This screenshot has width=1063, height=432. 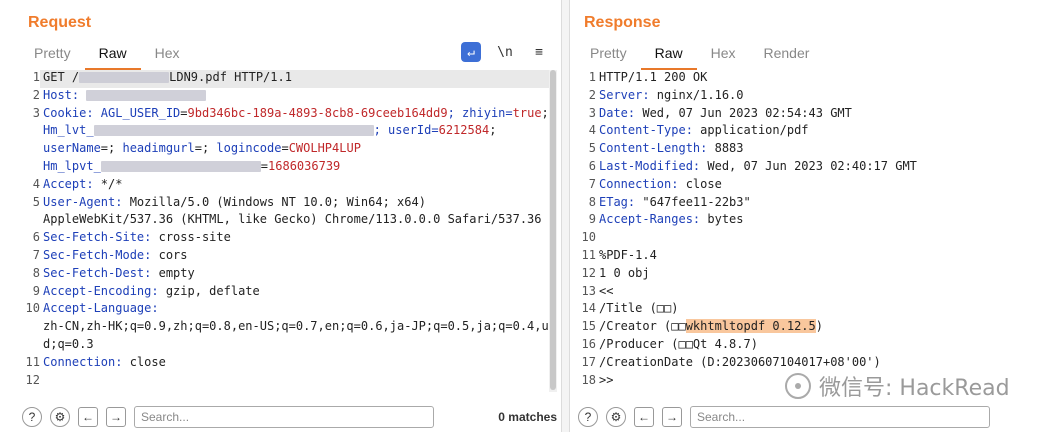 I want to click on header-key: ETag:, so click(x=621, y=201).